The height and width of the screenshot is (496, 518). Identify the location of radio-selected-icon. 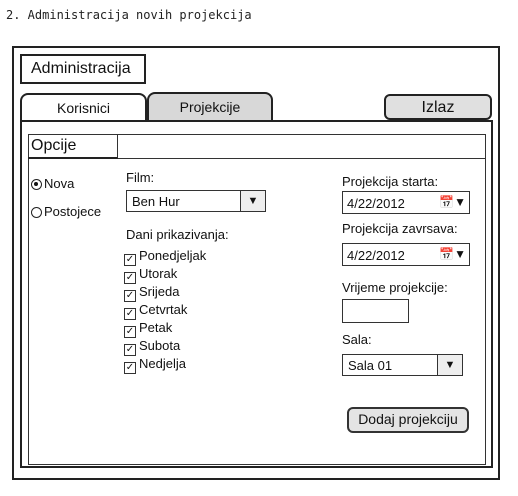
(36, 184).